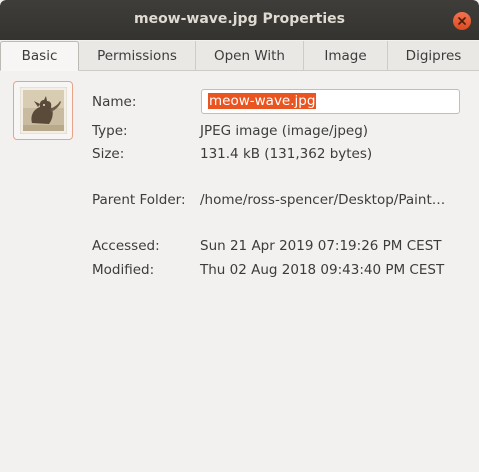 The height and width of the screenshot is (472, 479). What do you see at coordinates (330, 101) in the screenshot?
I see `name-field: meow-wave.jpg` at bounding box center [330, 101].